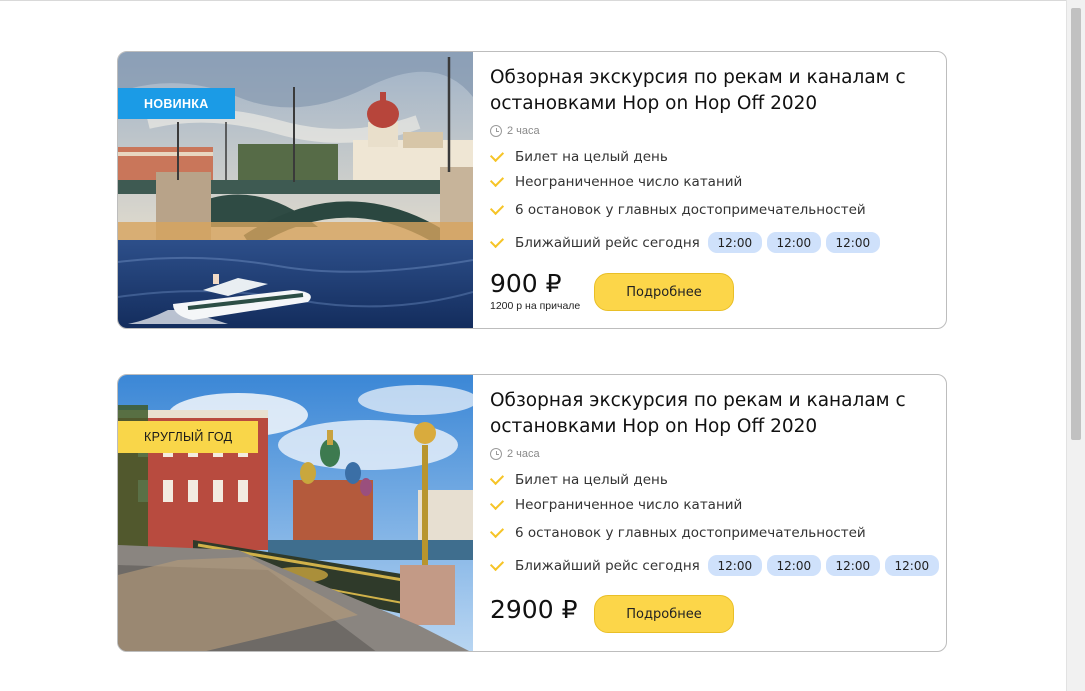  What do you see at coordinates (1076, 224) in the screenshot?
I see `scrollbar-thumb` at bounding box center [1076, 224].